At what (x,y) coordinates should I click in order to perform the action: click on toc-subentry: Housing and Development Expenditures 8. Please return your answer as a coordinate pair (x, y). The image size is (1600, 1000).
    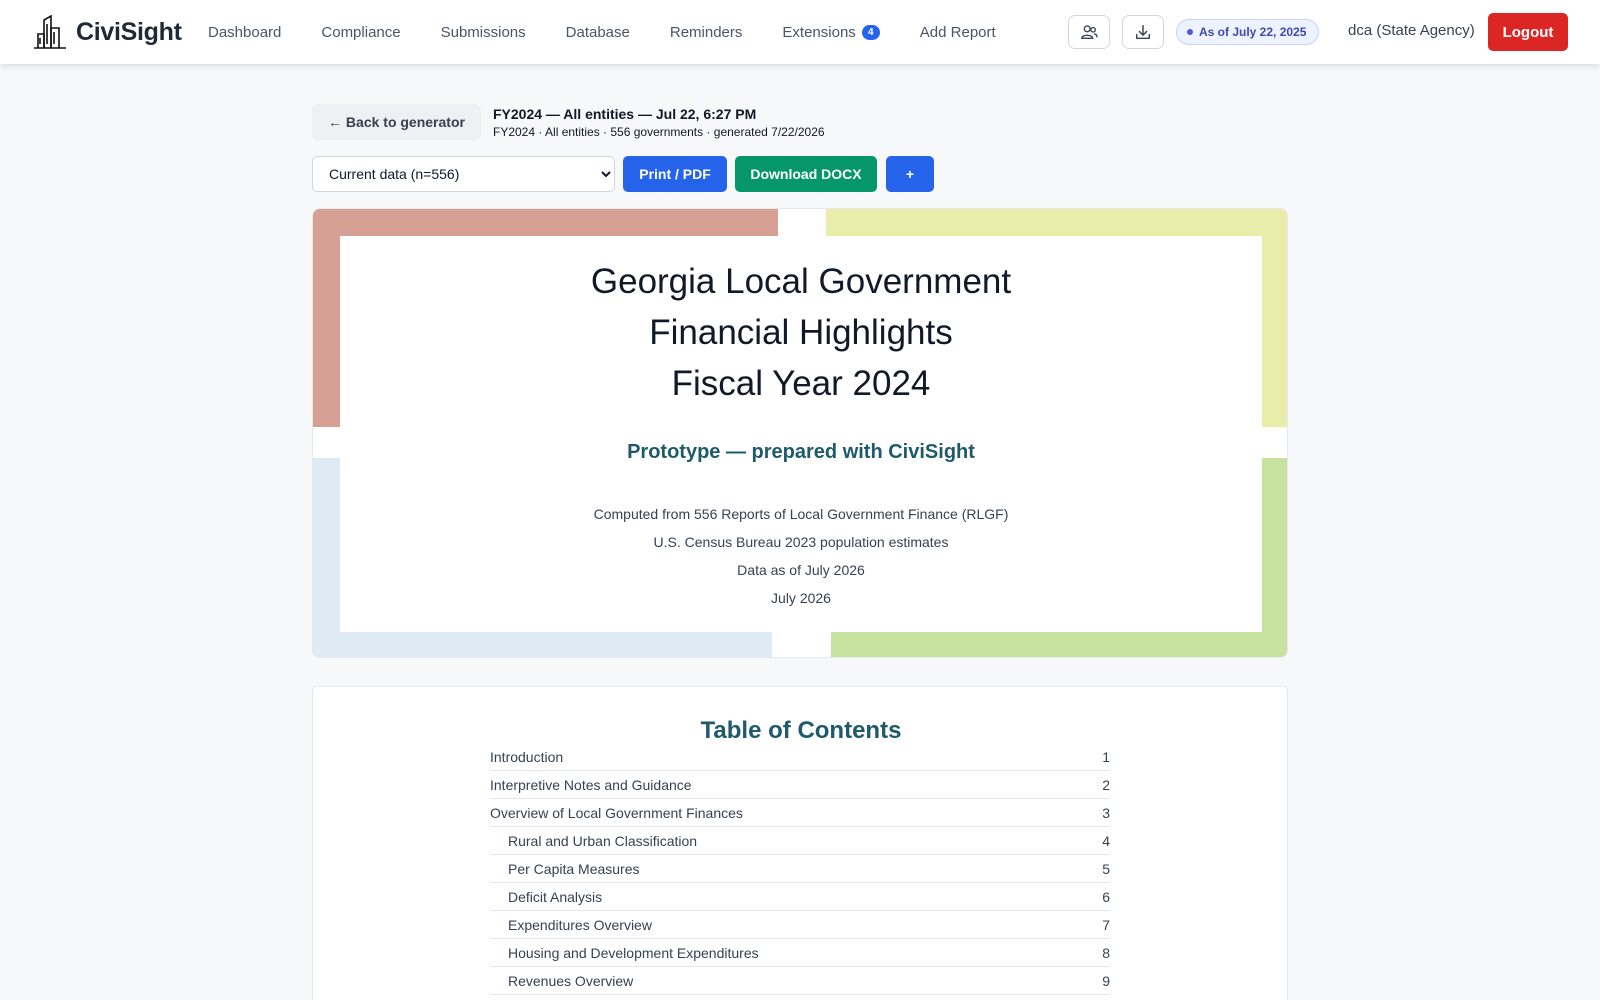
    Looking at the image, I should click on (800, 953).